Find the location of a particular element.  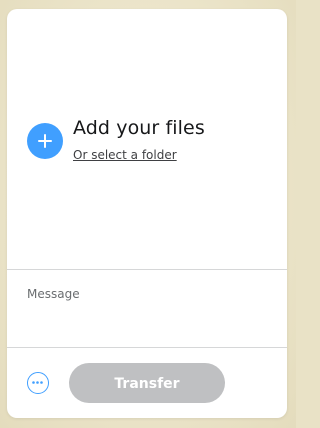

add-files-button is located at coordinates (45, 141).